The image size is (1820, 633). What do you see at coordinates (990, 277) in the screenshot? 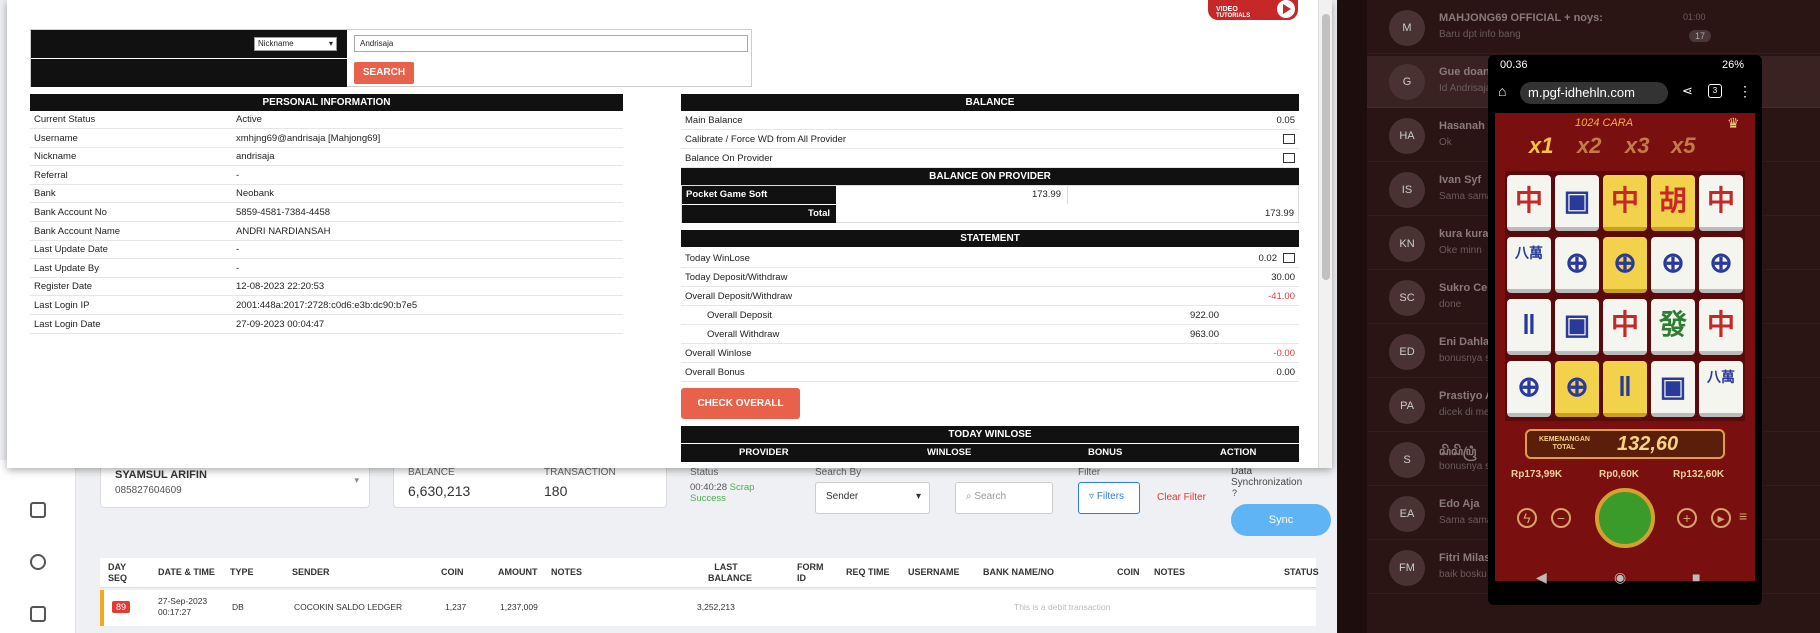
I see `today-deposit-withdraw-row: Today Deposit/Withdraw 30.00` at bounding box center [990, 277].